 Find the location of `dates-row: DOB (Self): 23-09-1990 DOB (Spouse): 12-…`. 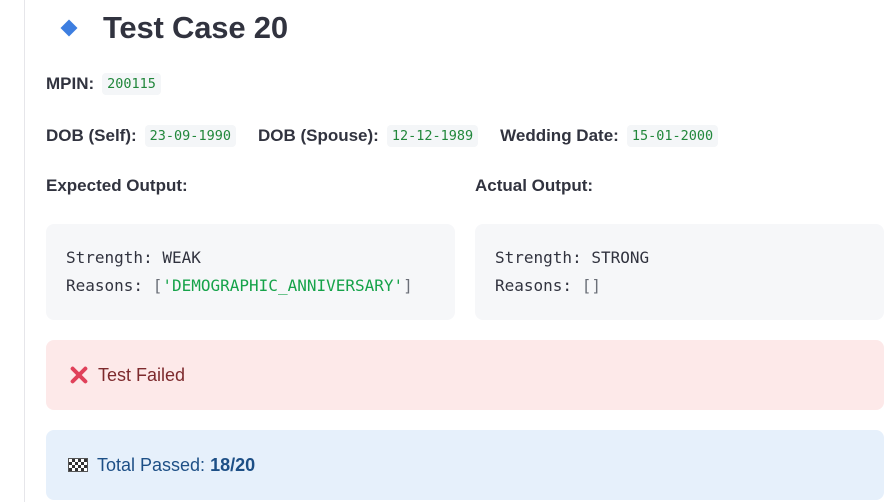

dates-row: DOB (Self): 23-09-1990 DOB (Spouse): 12-… is located at coordinates (382, 136).